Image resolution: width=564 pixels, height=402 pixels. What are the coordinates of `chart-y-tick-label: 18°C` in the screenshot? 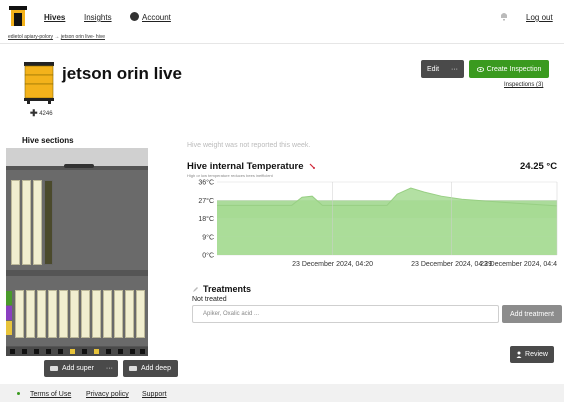 It's located at (206, 219).